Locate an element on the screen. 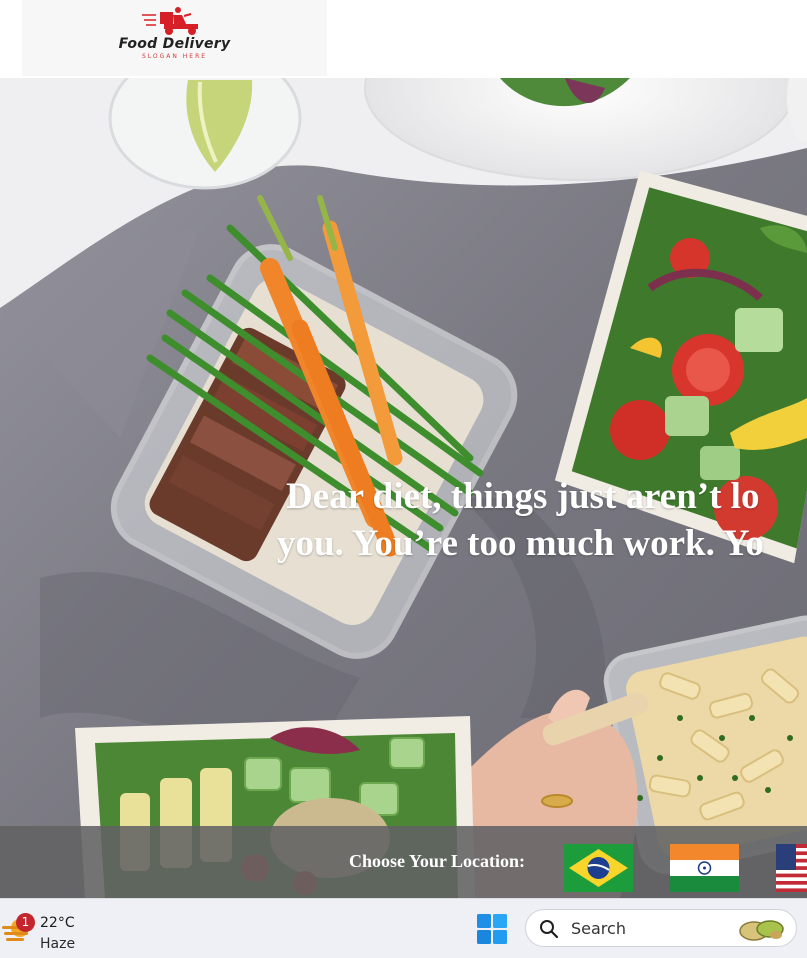  site-header: Food Delivery SLOGAN HERE is located at coordinates (403, 39).